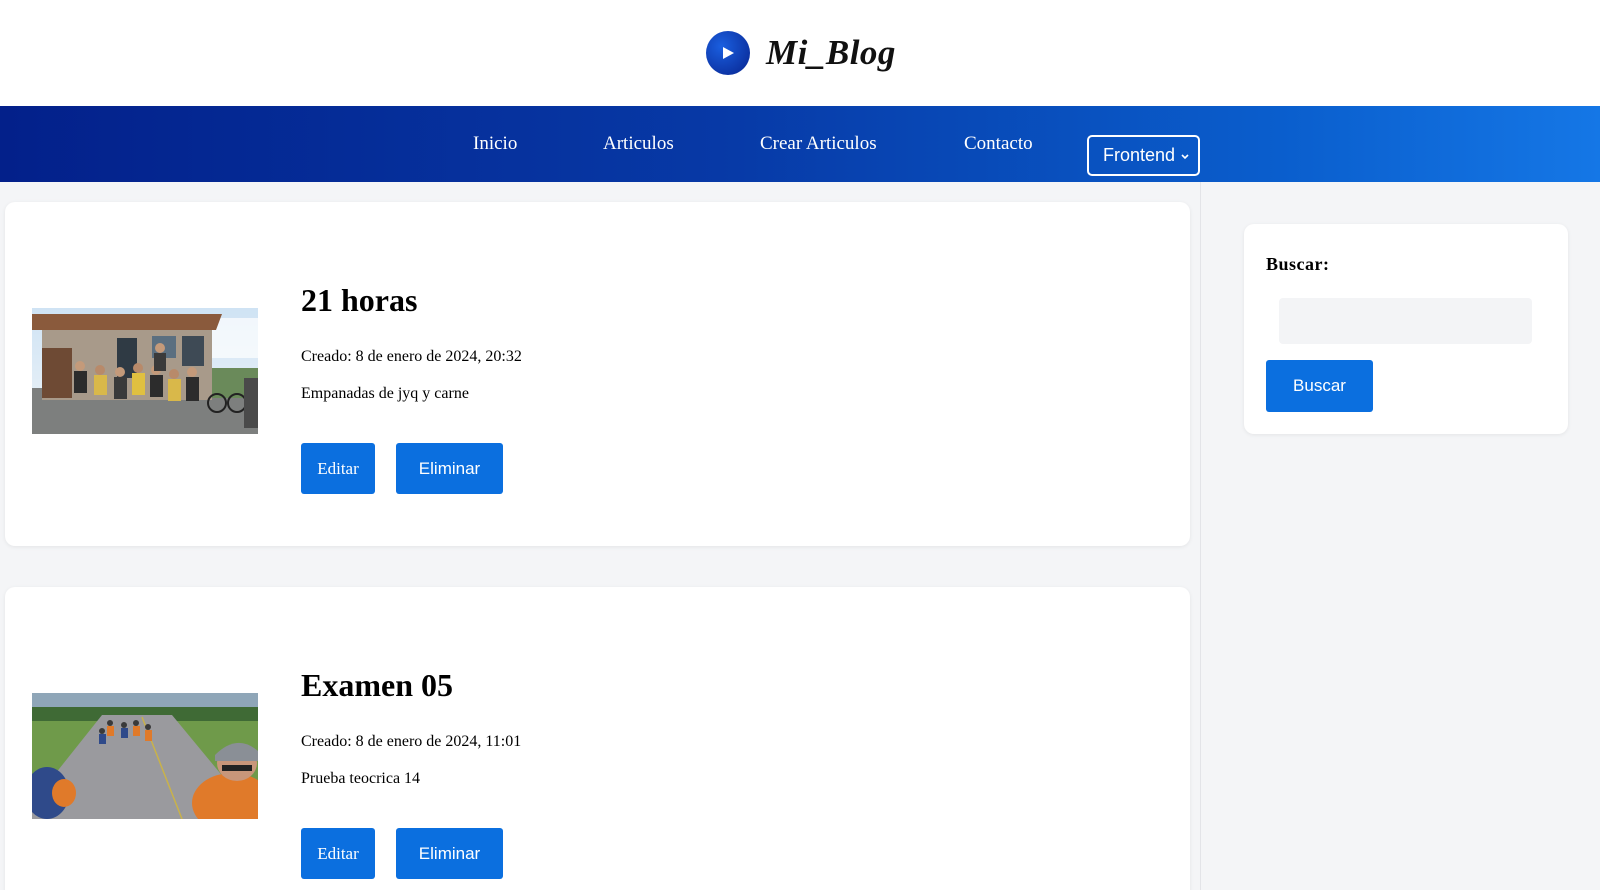 The height and width of the screenshot is (890, 1600). I want to click on post-description: Prueba teocrica 14, so click(361, 778).